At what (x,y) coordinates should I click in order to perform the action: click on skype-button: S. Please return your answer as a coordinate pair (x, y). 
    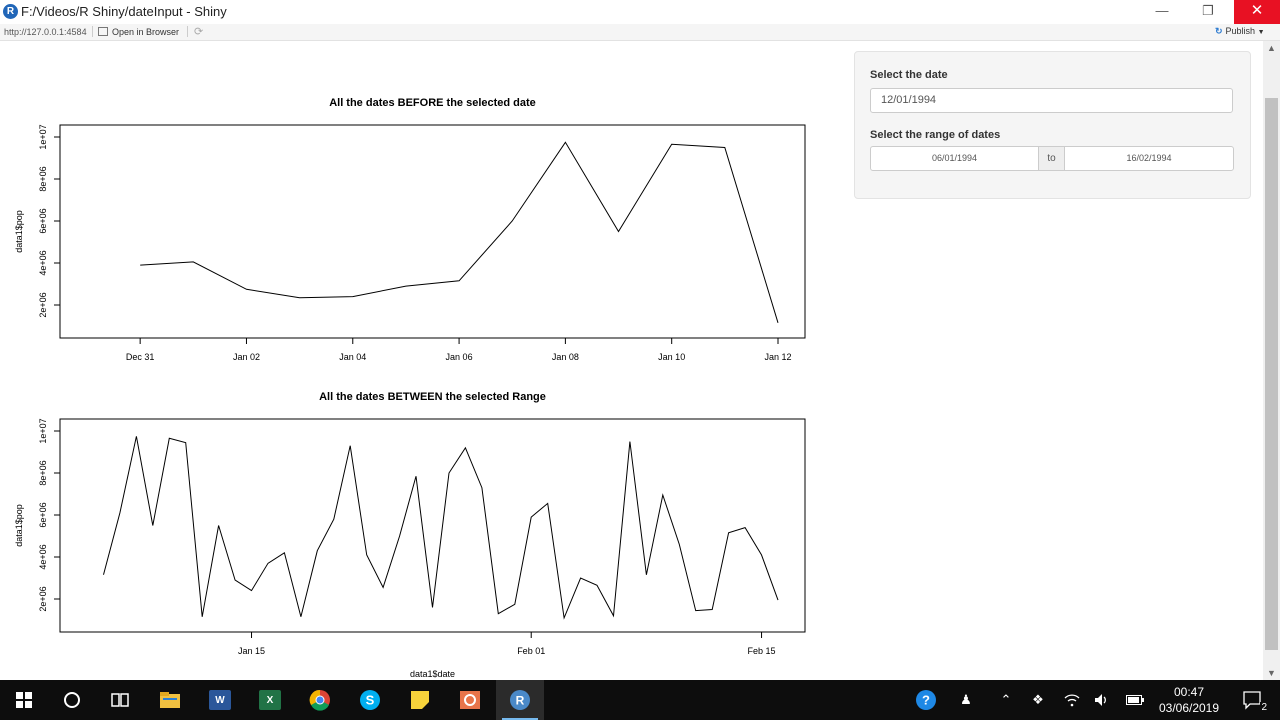
    Looking at the image, I should click on (370, 700).